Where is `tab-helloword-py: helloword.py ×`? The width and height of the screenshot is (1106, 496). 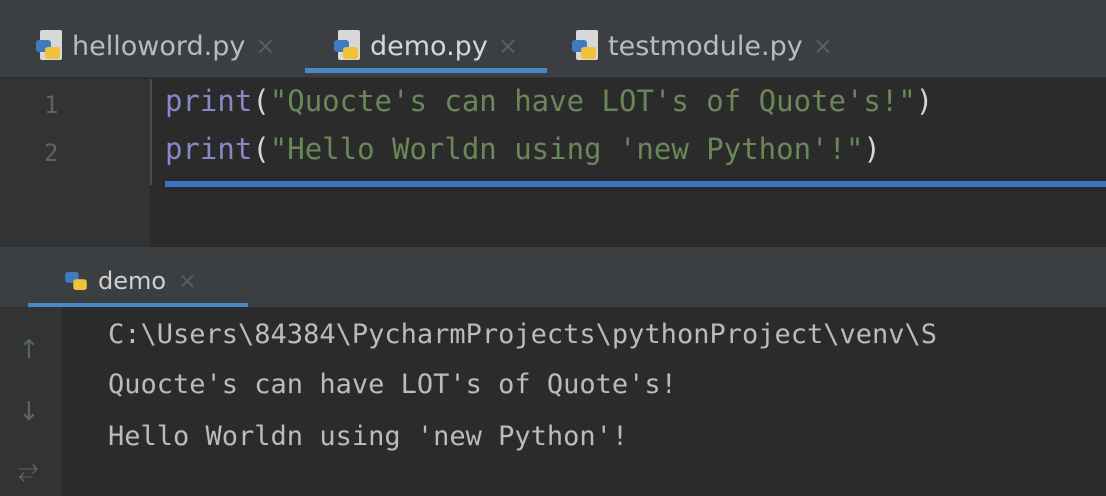
tab-helloword-py: helloword.py × is located at coordinates (155, 46).